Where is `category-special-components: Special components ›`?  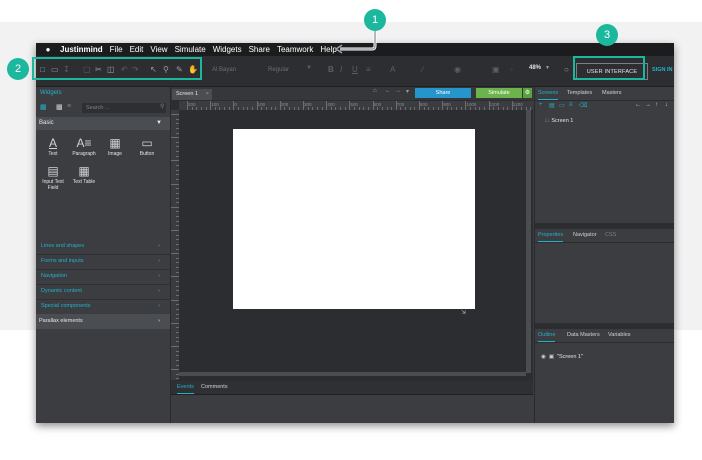
category-special-components: Special components › is located at coordinates (103, 307).